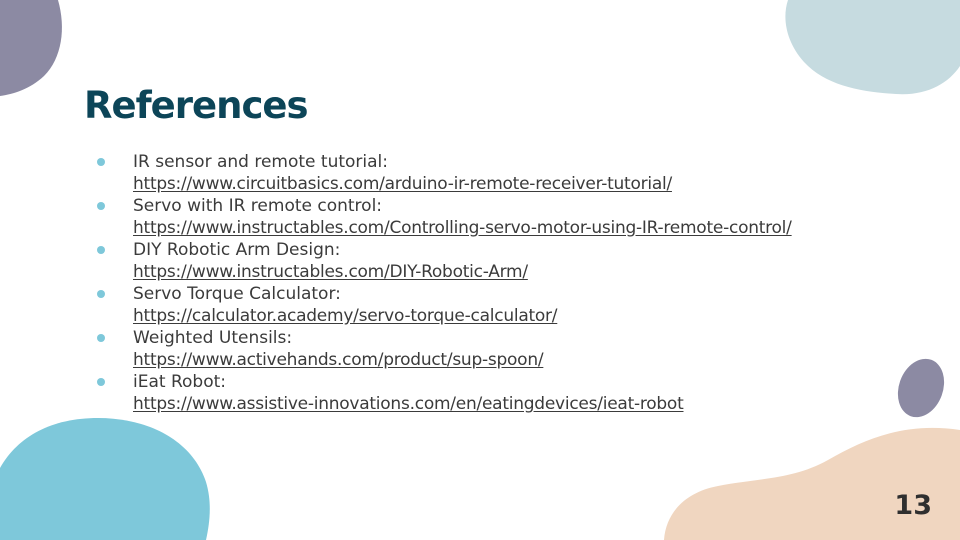 This screenshot has height=540, width=960. I want to click on light-blue-blob-top-right, so click(872, 47).